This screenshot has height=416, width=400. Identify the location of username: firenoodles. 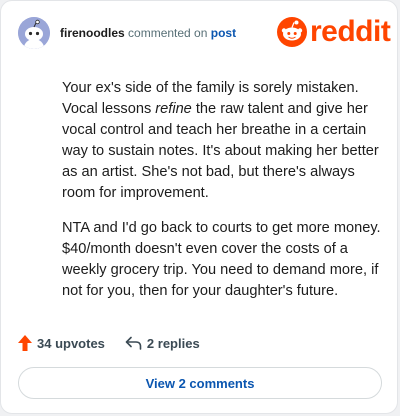
(92, 33).